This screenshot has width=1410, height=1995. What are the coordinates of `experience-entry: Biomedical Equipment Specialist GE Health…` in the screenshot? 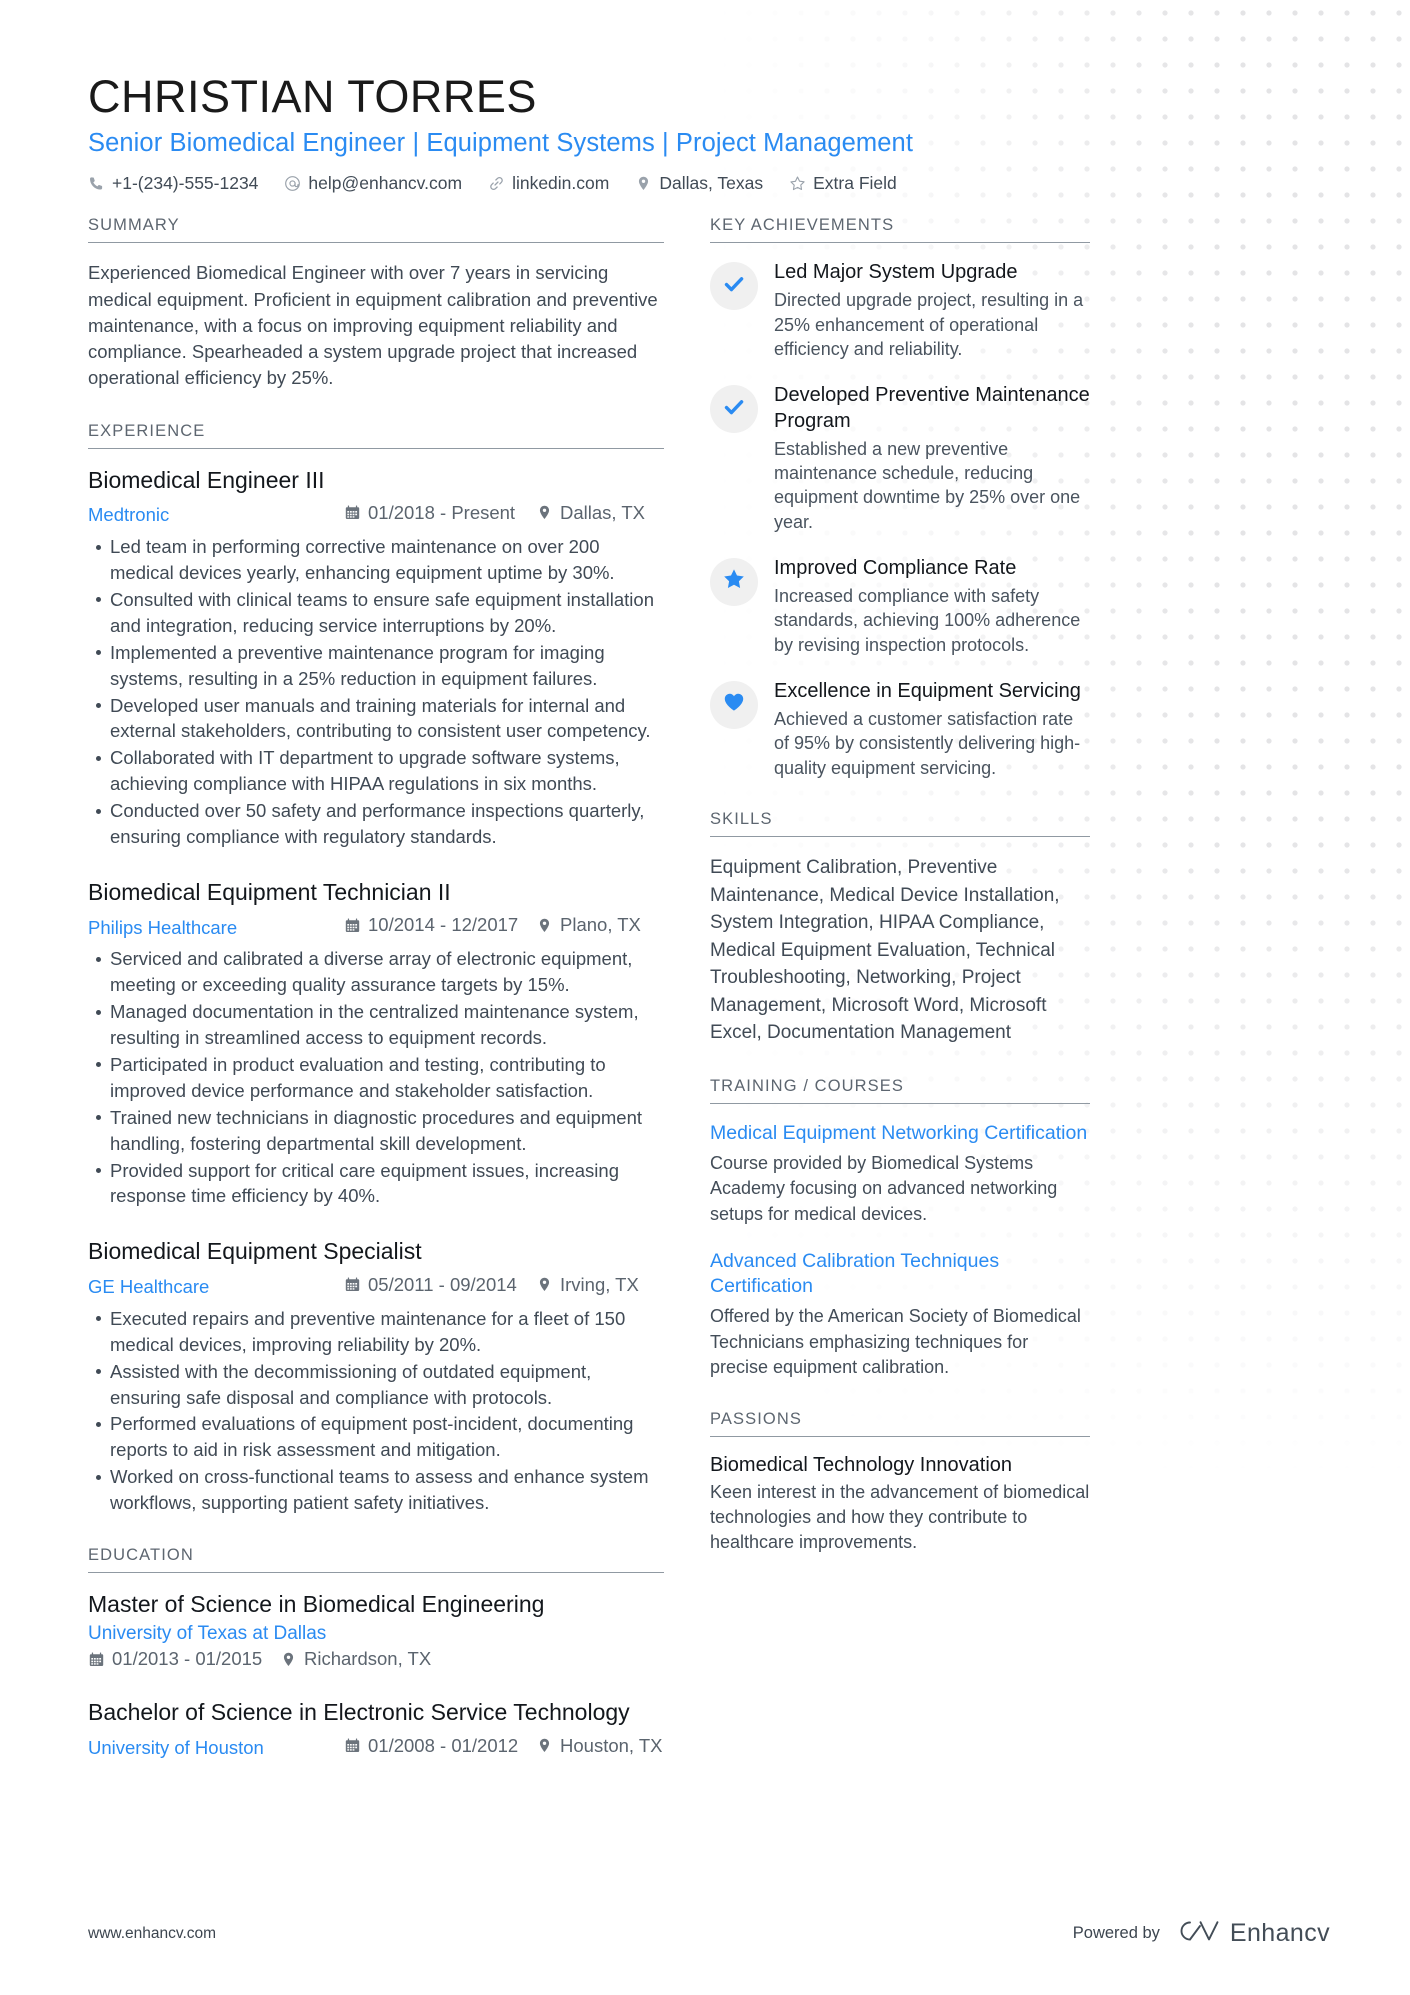 It's located at (376, 1376).